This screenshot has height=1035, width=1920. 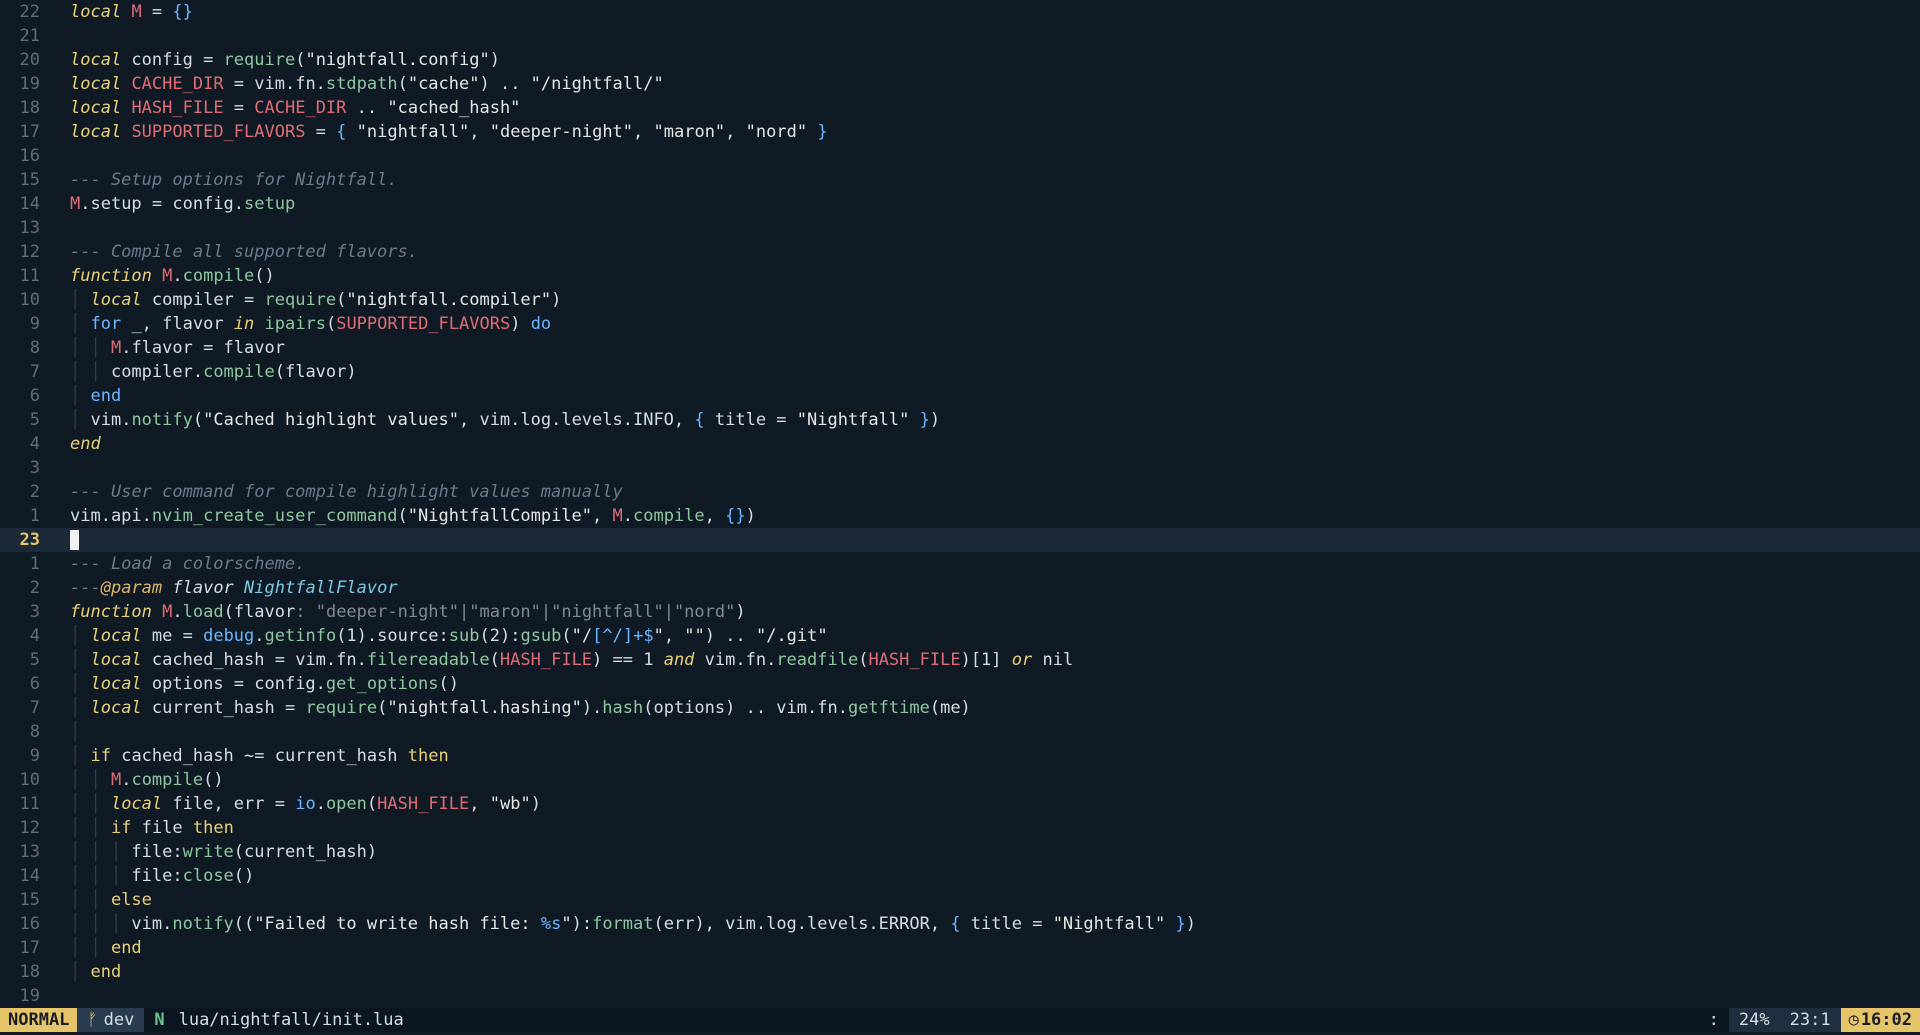 What do you see at coordinates (960, 948) in the screenshot?
I see `code-line: 17 │ │ end` at bounding box center [960, 948].